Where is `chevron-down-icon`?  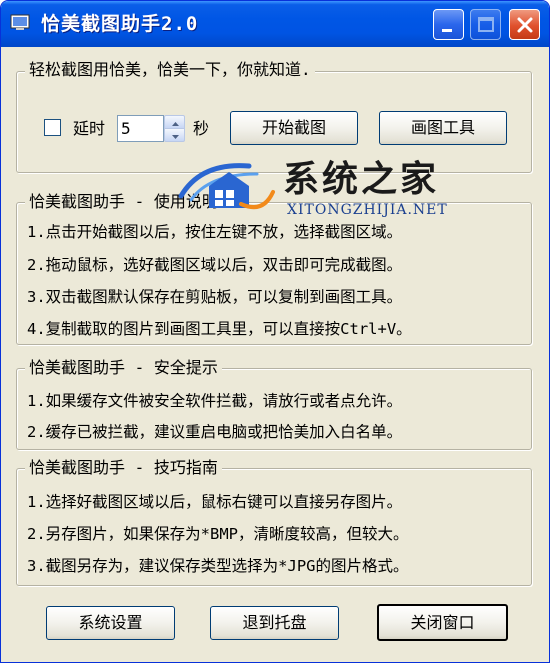
chevron-down-icon is located at coordinates (175, 137).